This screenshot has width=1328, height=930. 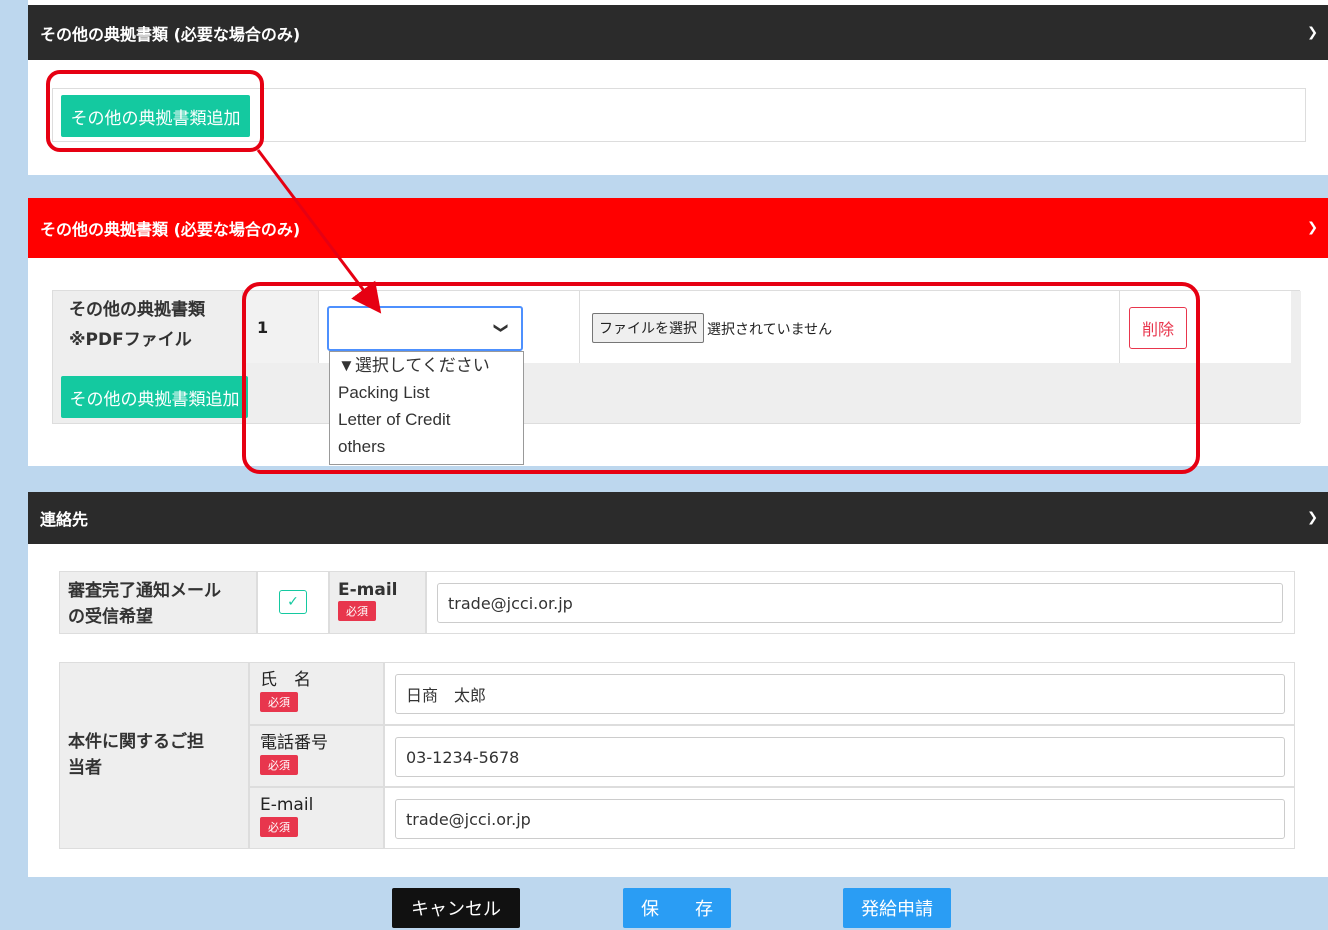 I want to click on name-label: 氏 名, so click(x=285, y=680).